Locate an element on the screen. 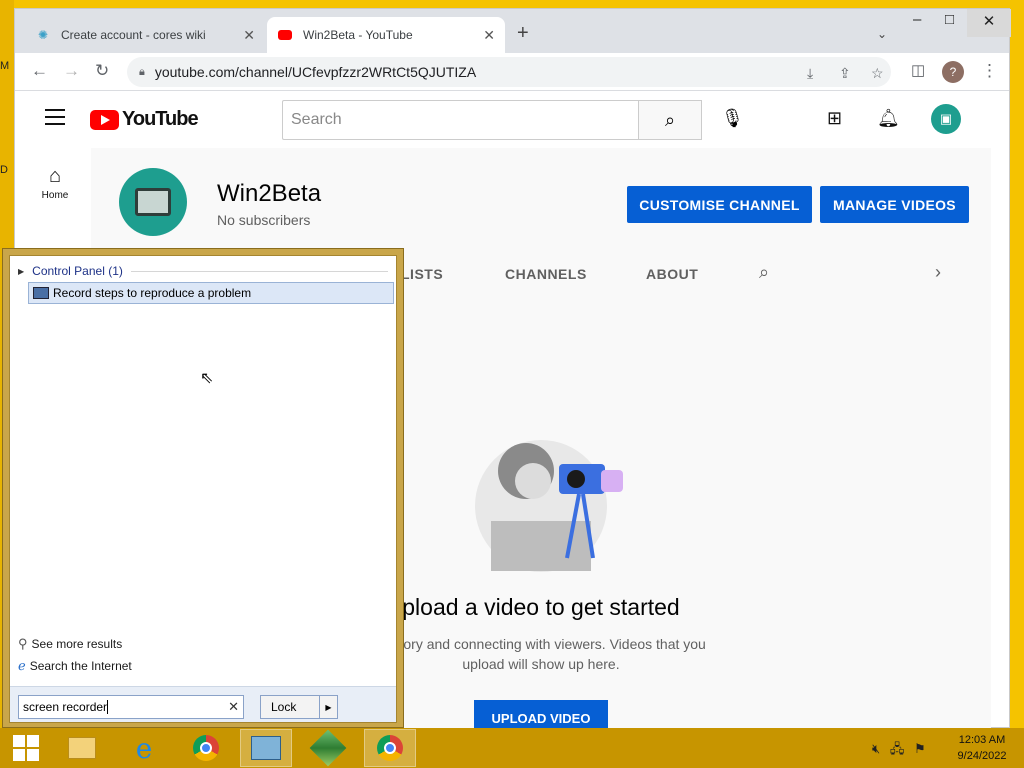 This screenshot has height=768, width=1024. forward-arrow-icon: → is located at coordinates (71, 71).